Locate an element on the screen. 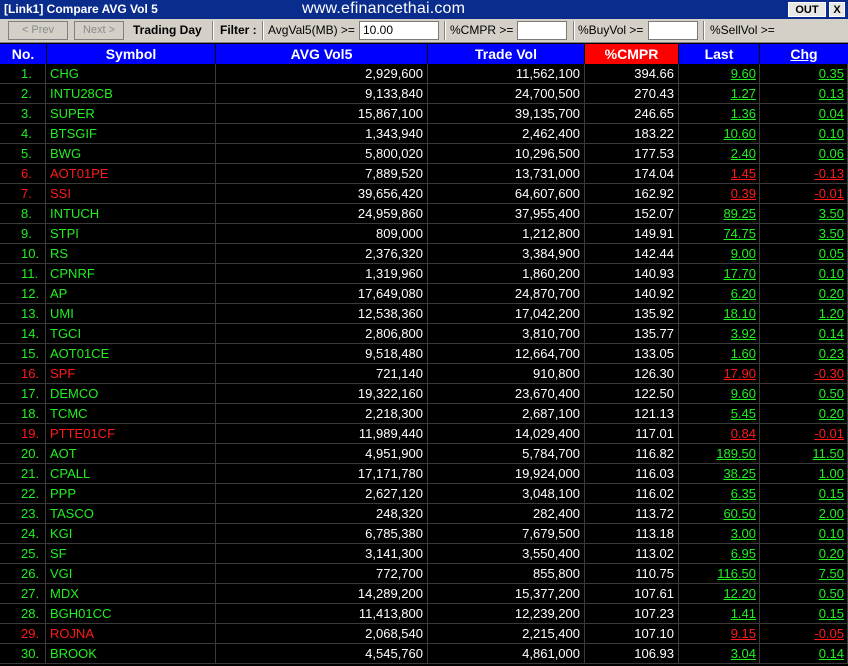 The height and width of the screenshot is (666, 848). buyvol-filter-input is located at coordinates (673, 30).